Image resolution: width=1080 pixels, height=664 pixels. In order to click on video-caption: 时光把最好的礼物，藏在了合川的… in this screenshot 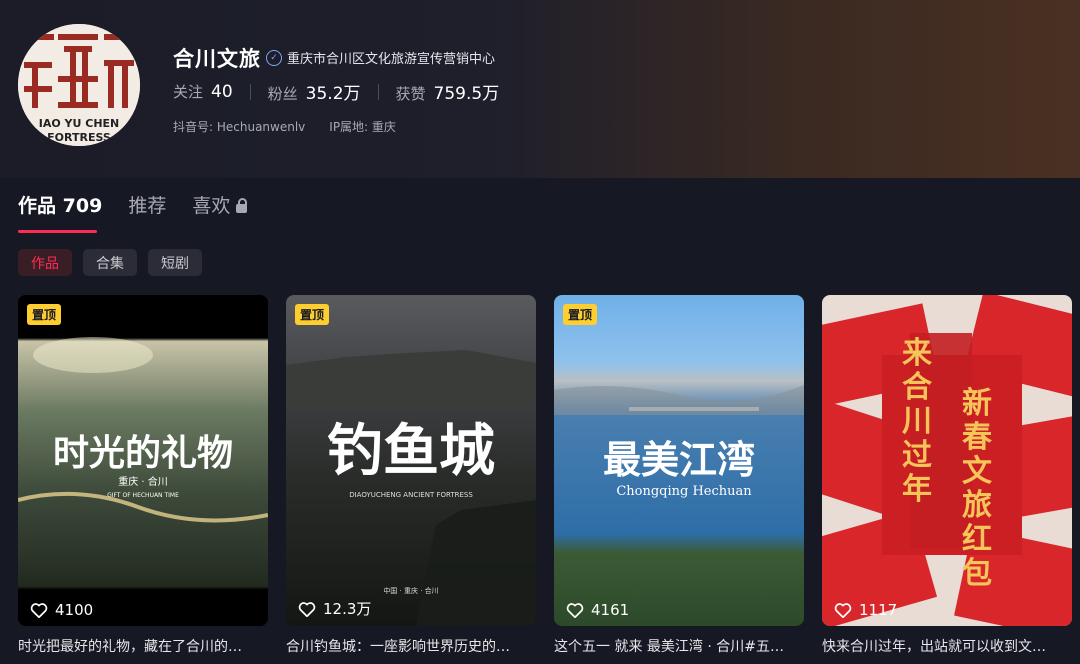, I will do `click(143, 646)`.